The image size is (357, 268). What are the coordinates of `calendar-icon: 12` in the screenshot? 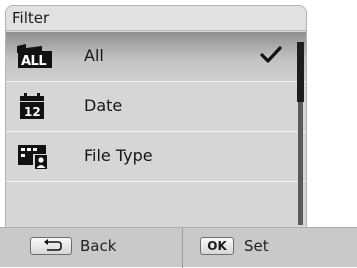 It's located at (32, 106).